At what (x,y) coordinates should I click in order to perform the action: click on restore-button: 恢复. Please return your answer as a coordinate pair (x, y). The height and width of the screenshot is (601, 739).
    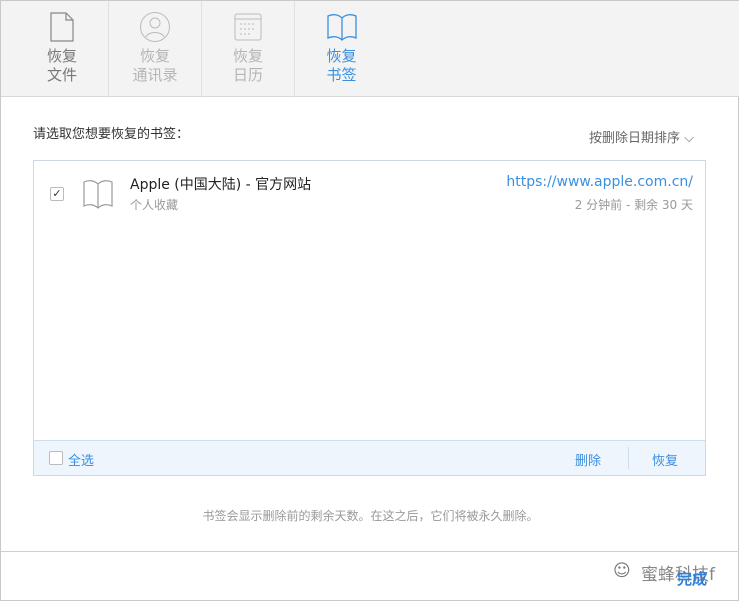
    Looking at the image, I should click on (665, 459).